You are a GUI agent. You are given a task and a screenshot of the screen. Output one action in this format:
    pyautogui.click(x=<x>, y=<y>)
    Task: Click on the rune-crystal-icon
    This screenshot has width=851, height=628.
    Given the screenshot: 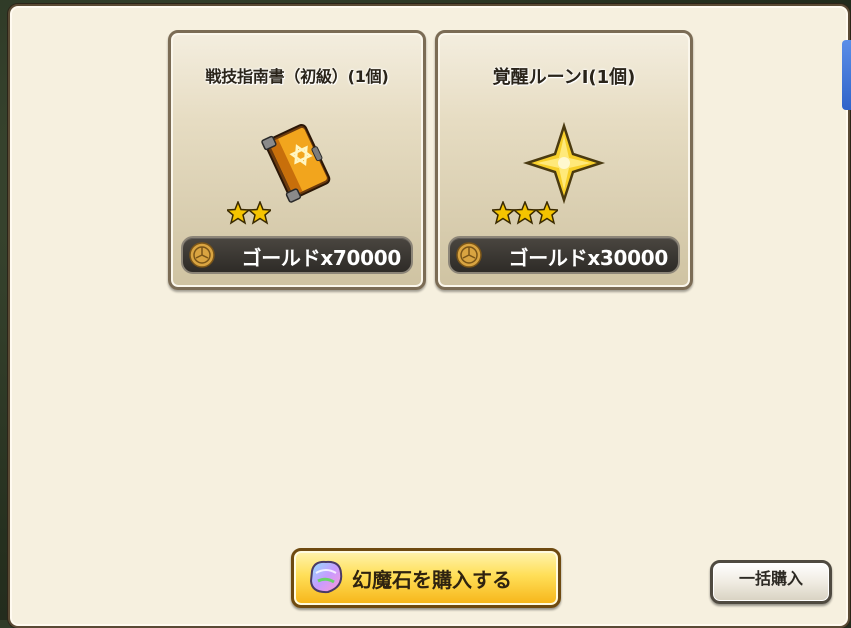 What is the action you would take?
    pyautogui.click(x=564, y=163)
    